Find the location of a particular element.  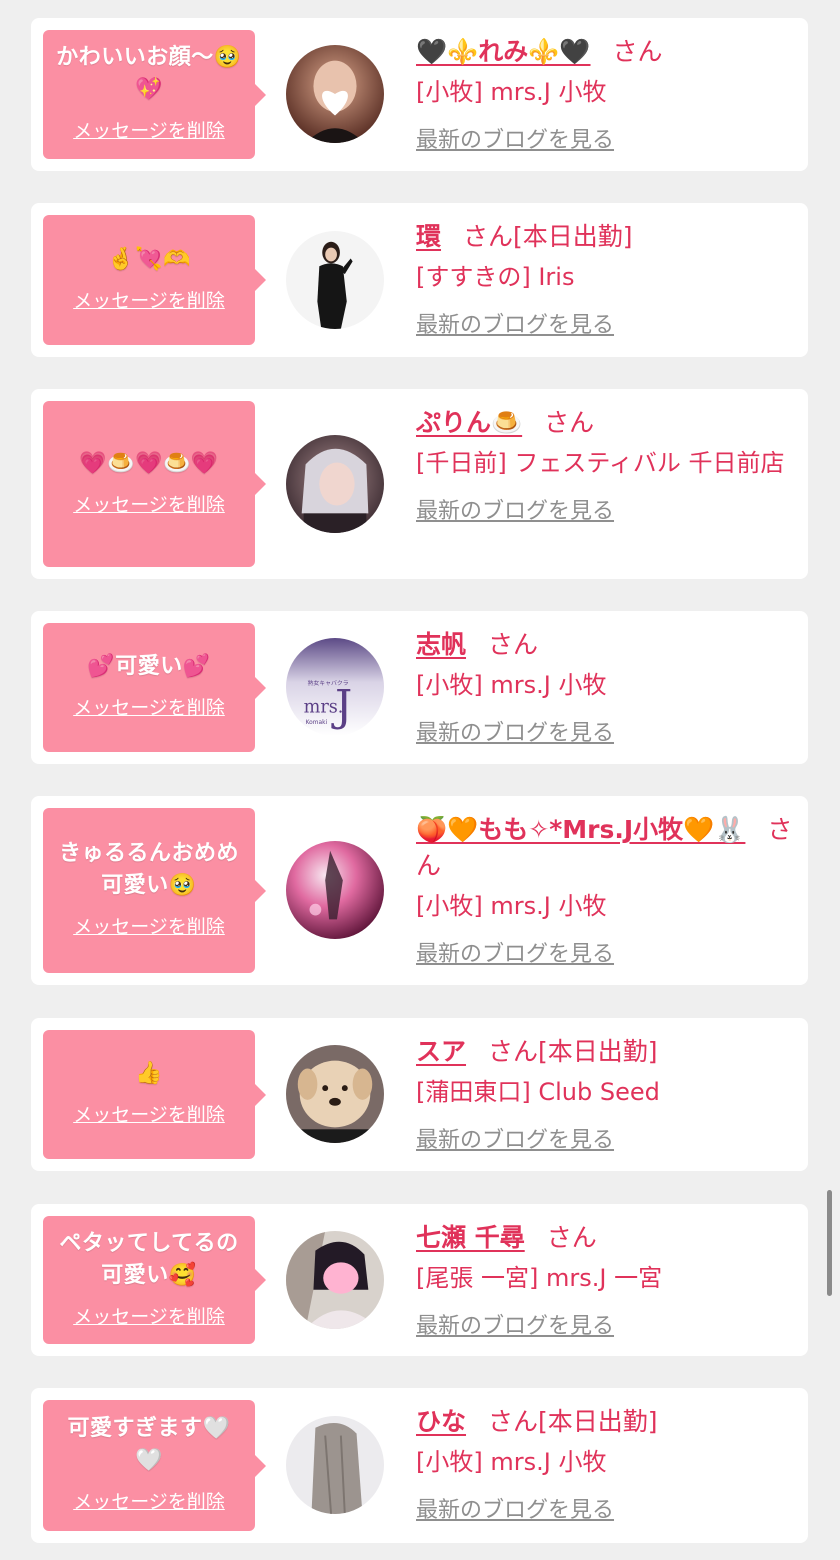

message-text: ペタッてしてるの 可愛い🥰 is located at coordinates (149, 1259).